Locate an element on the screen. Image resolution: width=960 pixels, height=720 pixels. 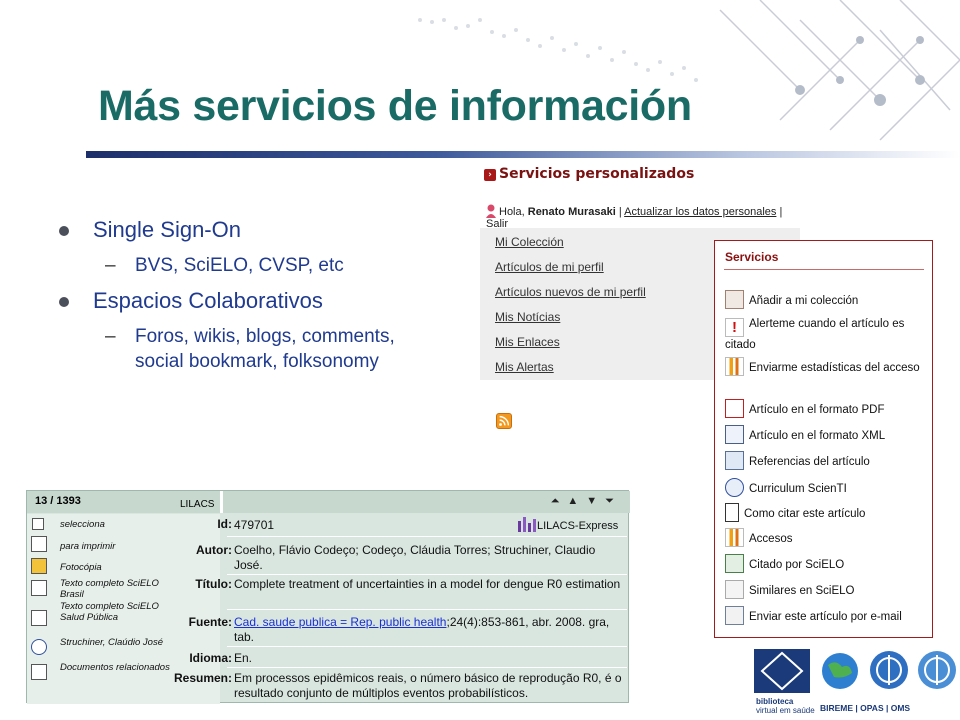
services-title: Servicios is located at coordinates (752, 257).